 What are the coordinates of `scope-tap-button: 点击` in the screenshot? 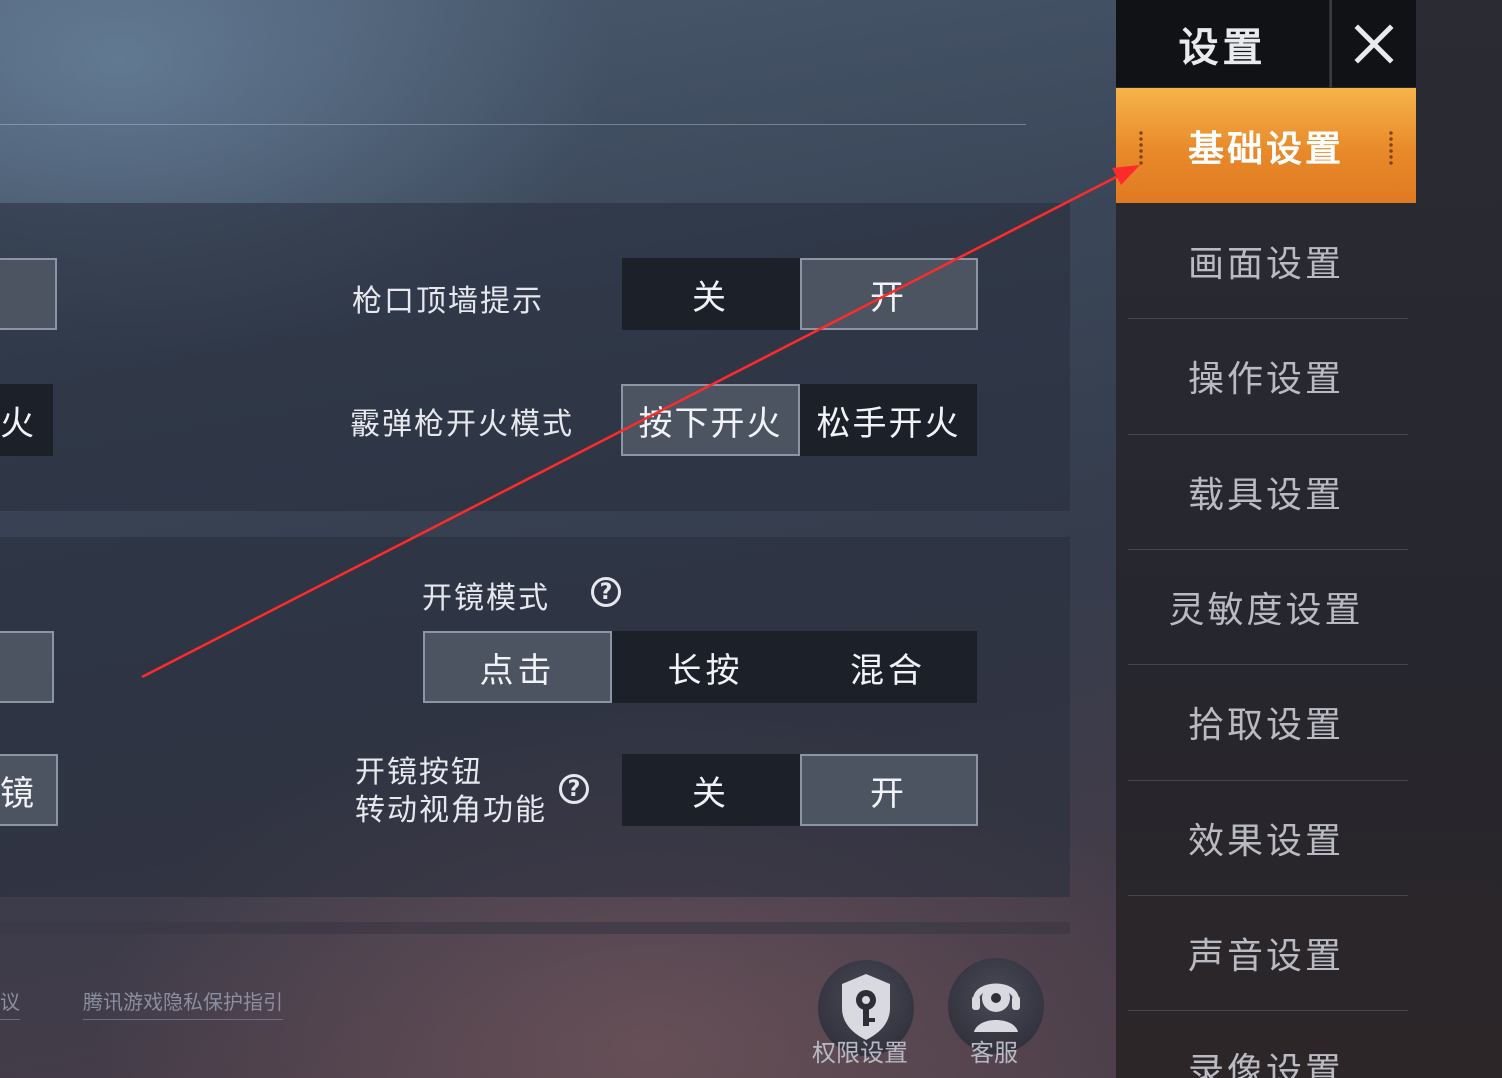 It's located at (517, 667).